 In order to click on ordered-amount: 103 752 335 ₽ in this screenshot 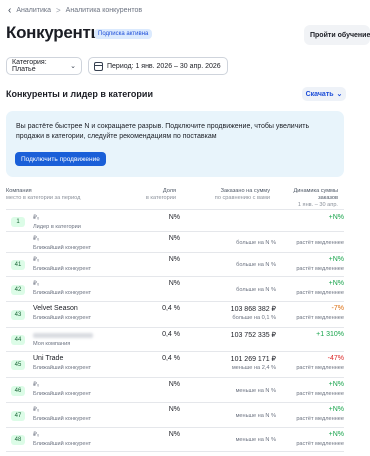, I will do `click(253, 335)`.